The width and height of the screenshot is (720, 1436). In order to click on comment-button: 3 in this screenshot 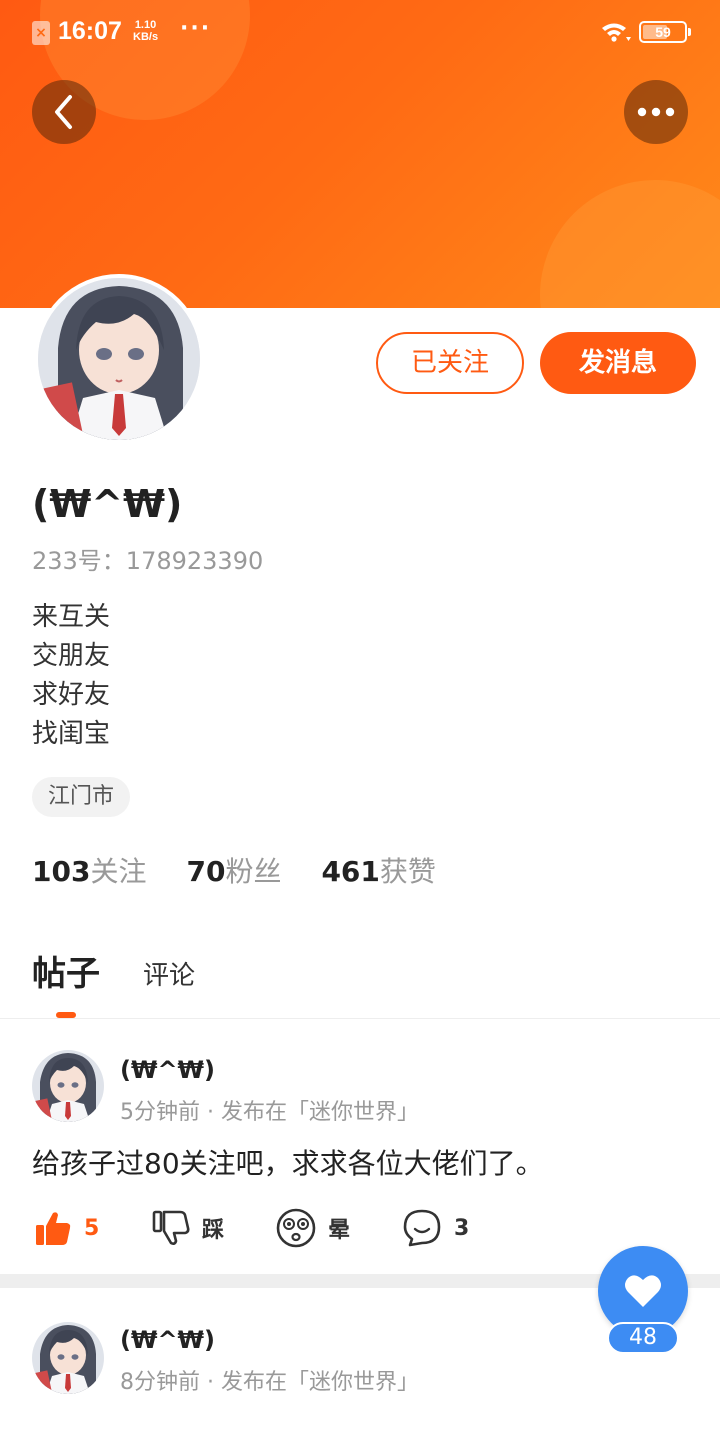, I will do `click(435, 1228)`.